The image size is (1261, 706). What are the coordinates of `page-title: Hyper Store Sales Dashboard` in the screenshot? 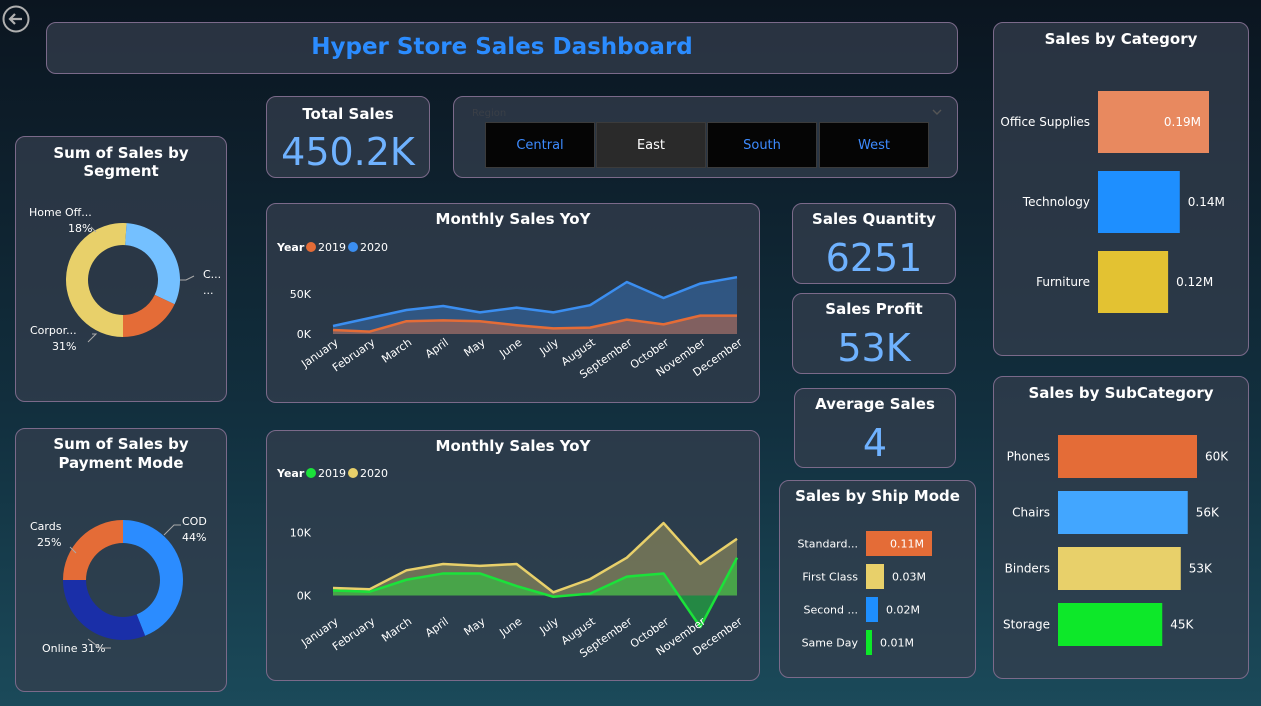 It's located at (502, 47).